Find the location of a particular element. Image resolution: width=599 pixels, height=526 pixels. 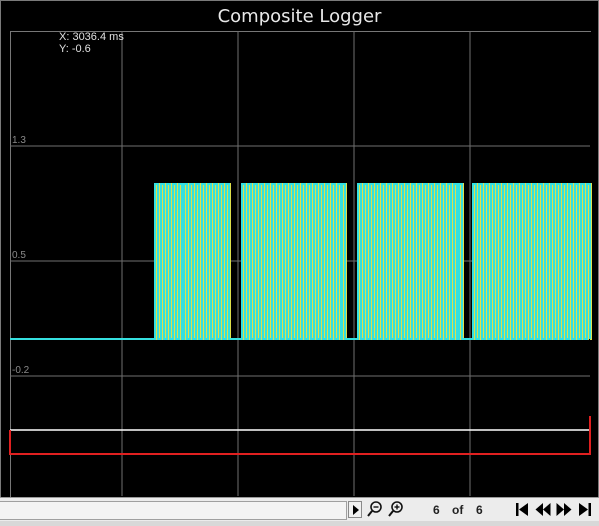

page-total: 6 is located at coordinates (479, 510).